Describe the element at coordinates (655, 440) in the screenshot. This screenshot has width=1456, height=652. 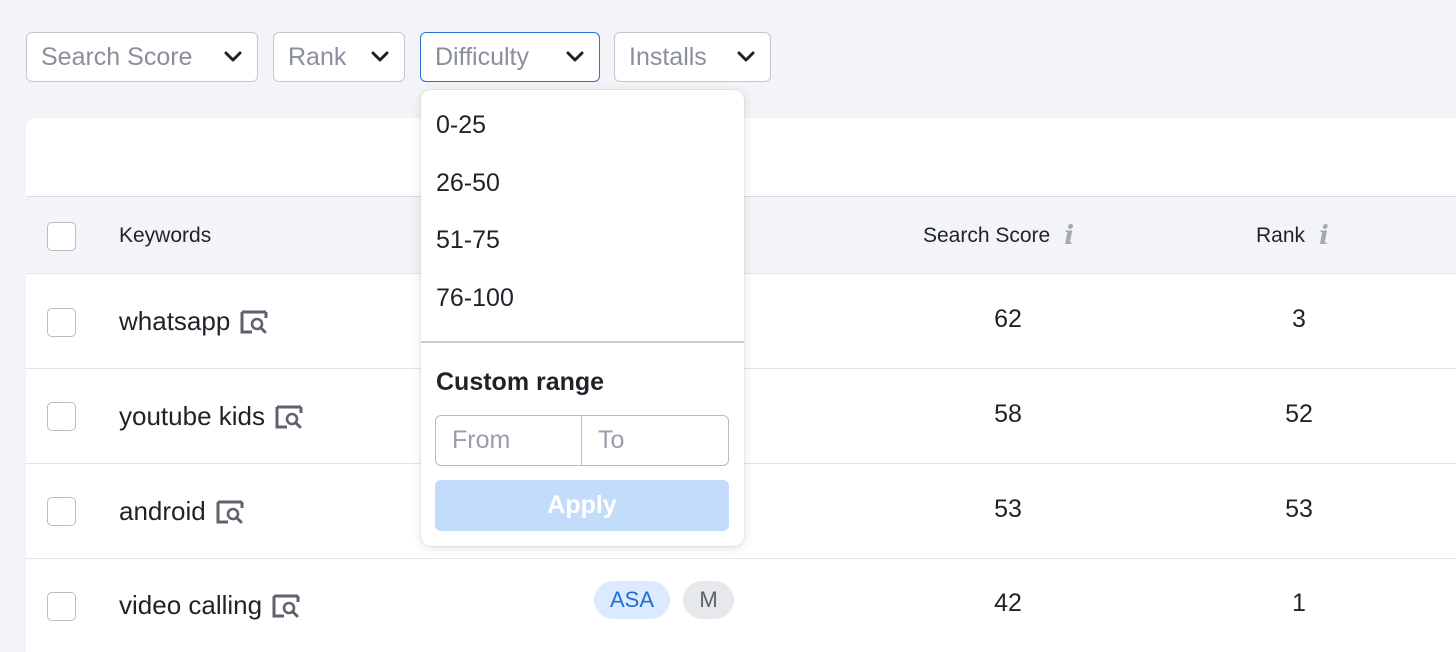
I see `range-to-input` at that location.